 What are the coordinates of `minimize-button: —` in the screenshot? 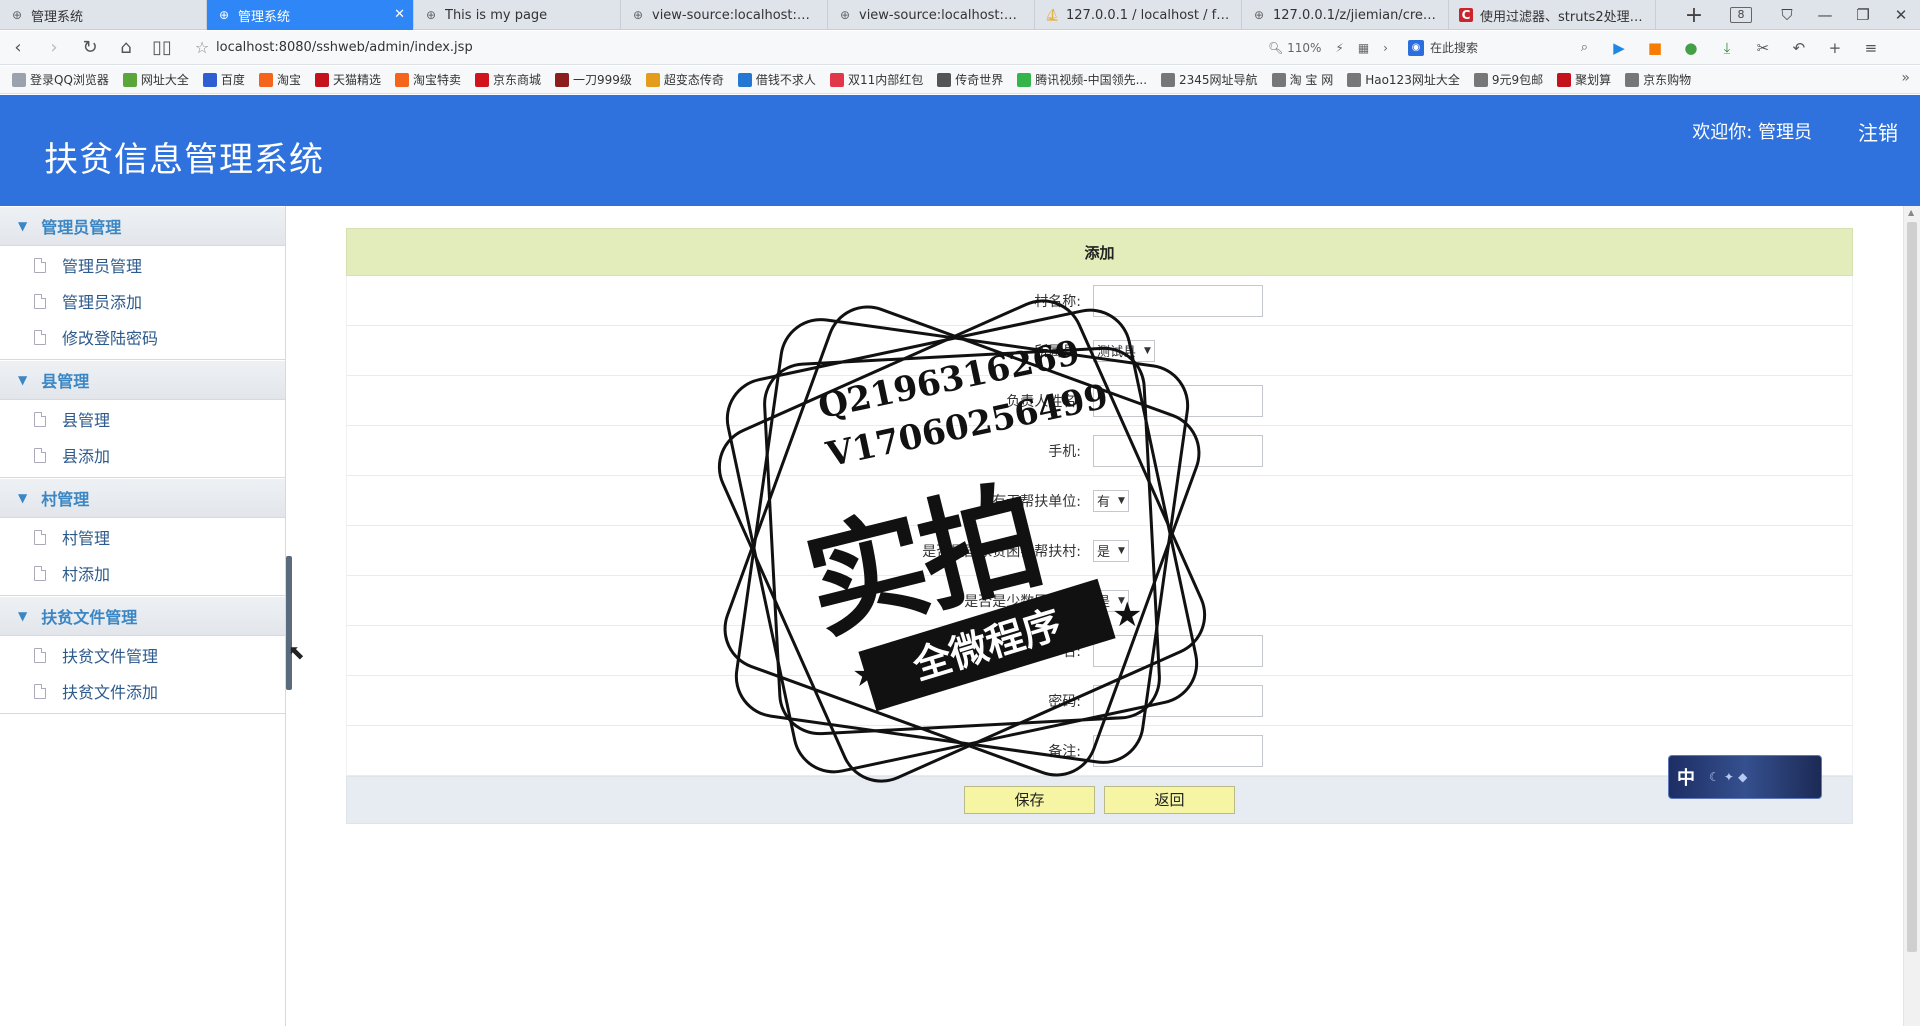 It's located at (1825, 15).